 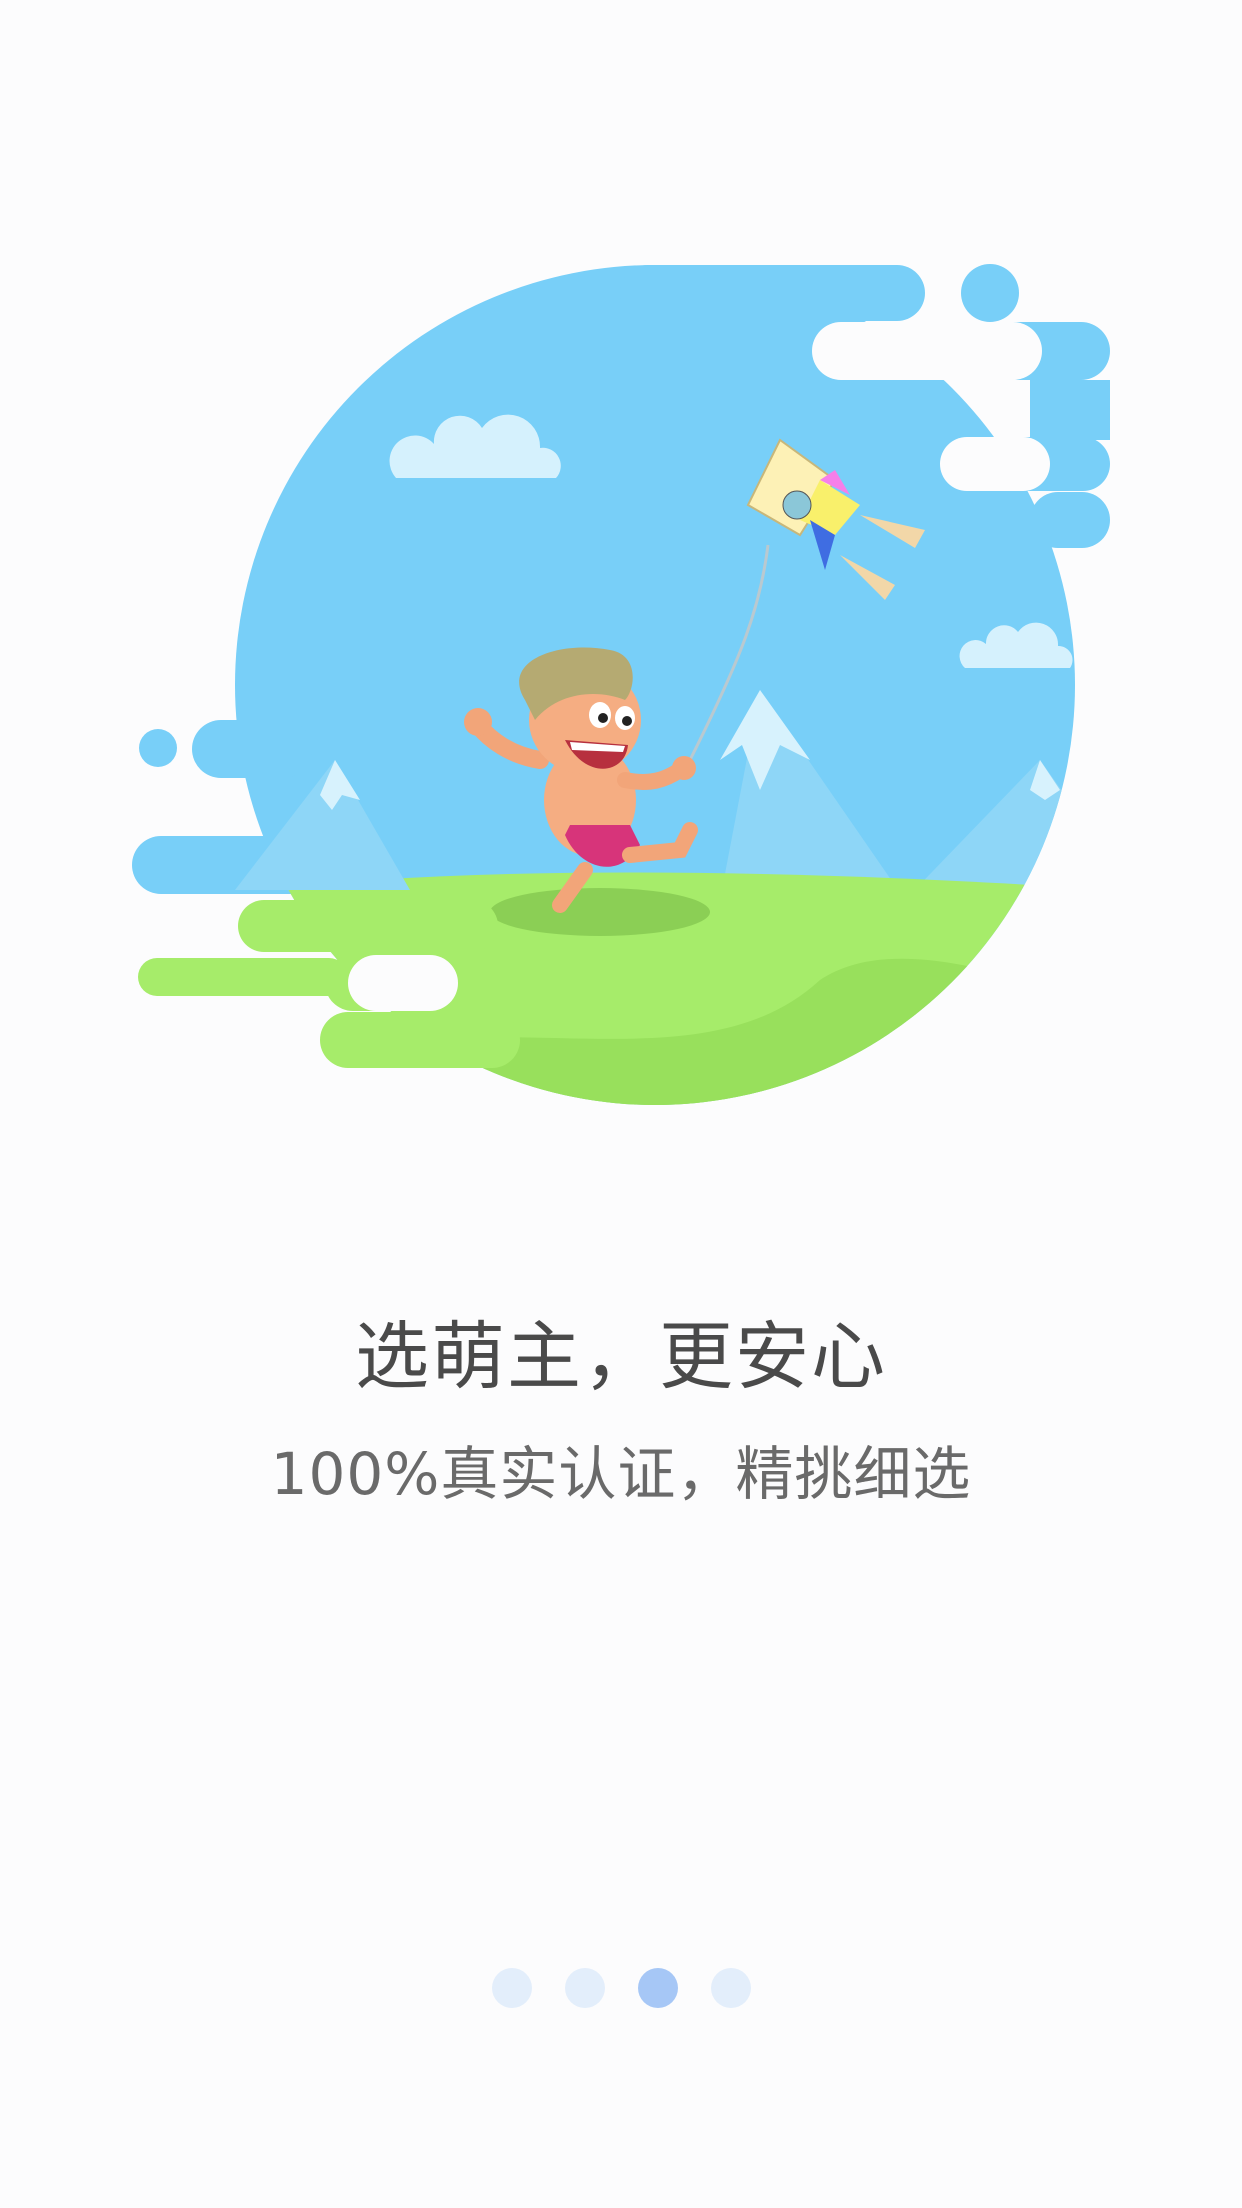 What do you see at coordinates (621, 1357) in the screenshot?
I see `page-title: 选萌主，更安心` at bounding box center [621, 1357].